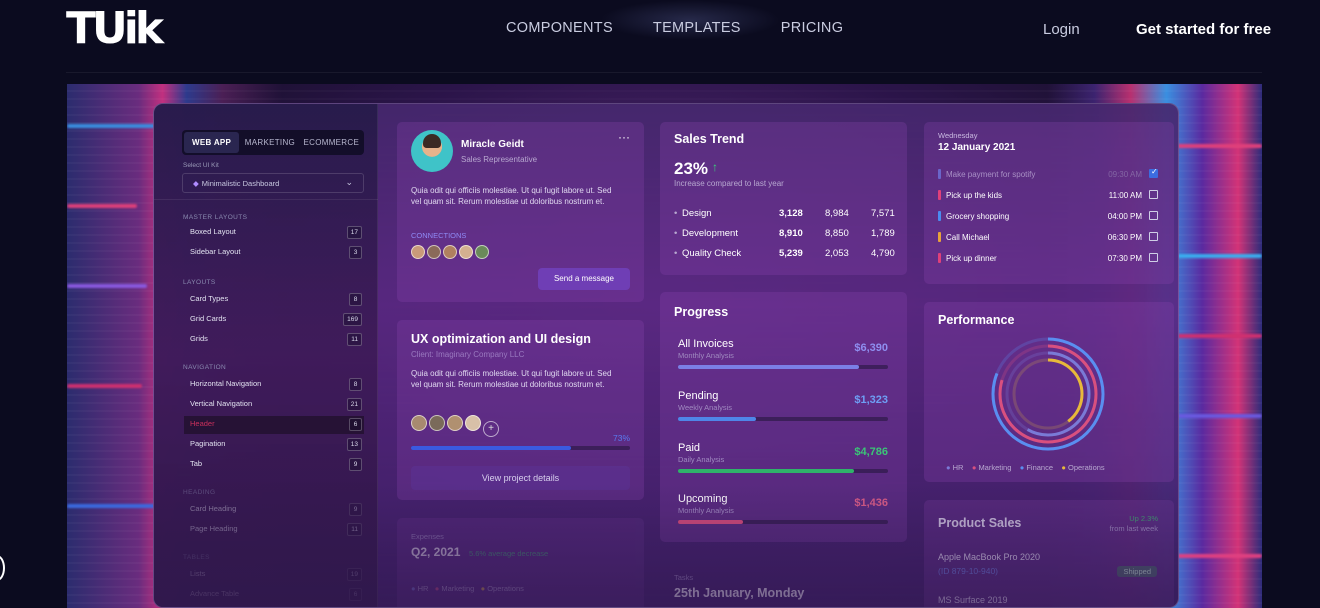 The image size is (1320, 608). Describe the element at coordinates (697, 28) in the screenshot. I see `nav-link-templates: TEMPLATES` at that location.